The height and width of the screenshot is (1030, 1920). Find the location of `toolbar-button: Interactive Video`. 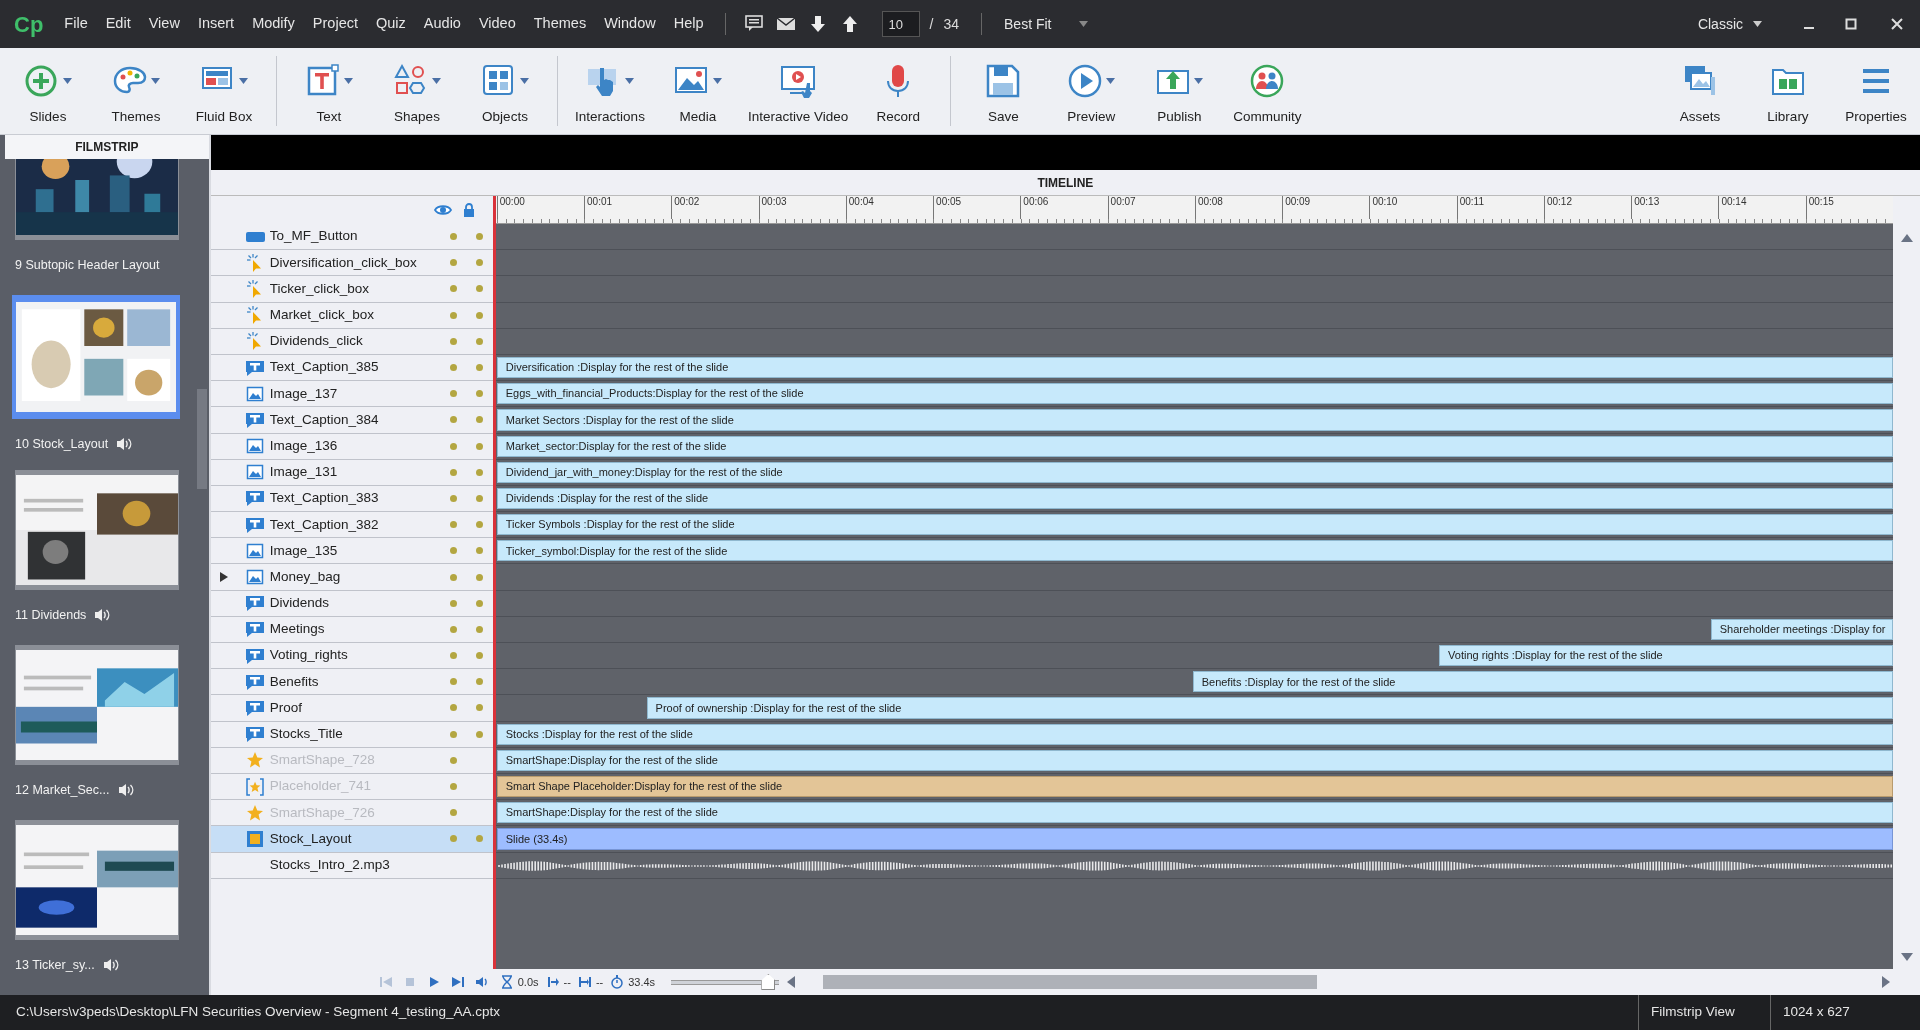

toolbar-button: Interactive Video is located at coordinates (798, 91).